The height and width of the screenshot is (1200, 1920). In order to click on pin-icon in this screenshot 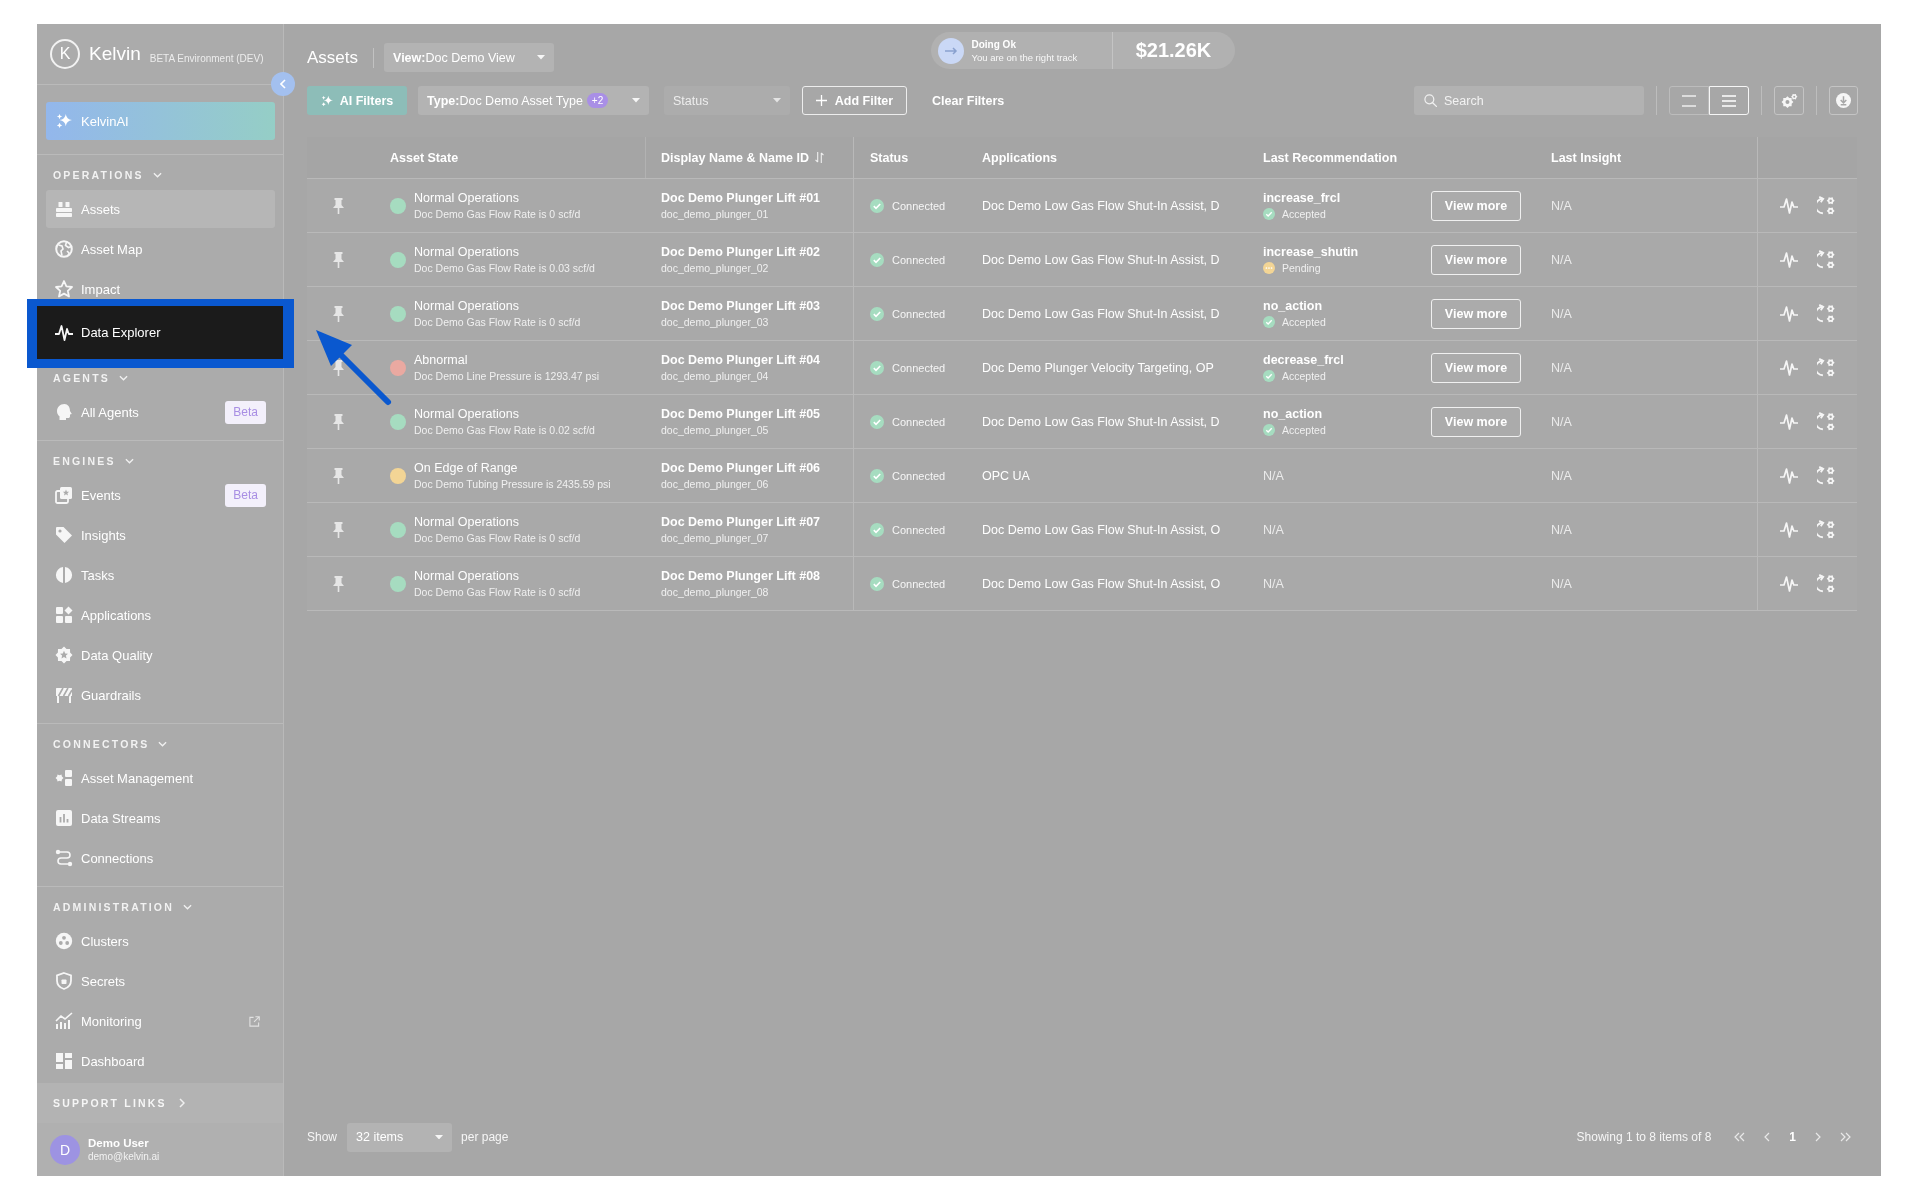, I will do `click(338, 367)`.